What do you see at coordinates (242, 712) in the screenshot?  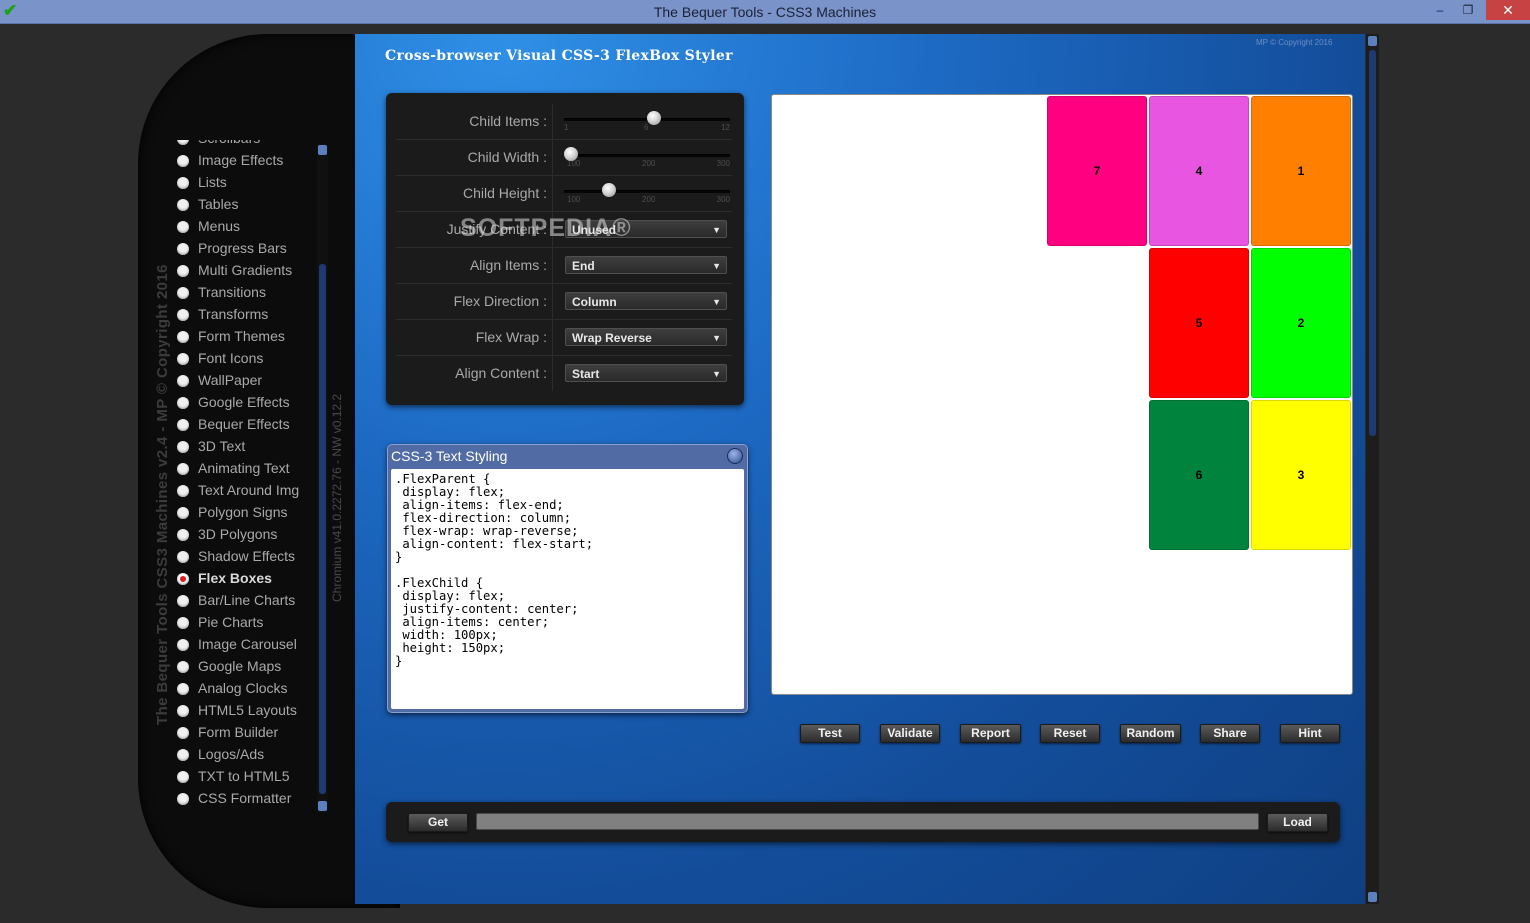 I see `sidebar-item: HTML5 Layouts` at bounding box center [242, 712].